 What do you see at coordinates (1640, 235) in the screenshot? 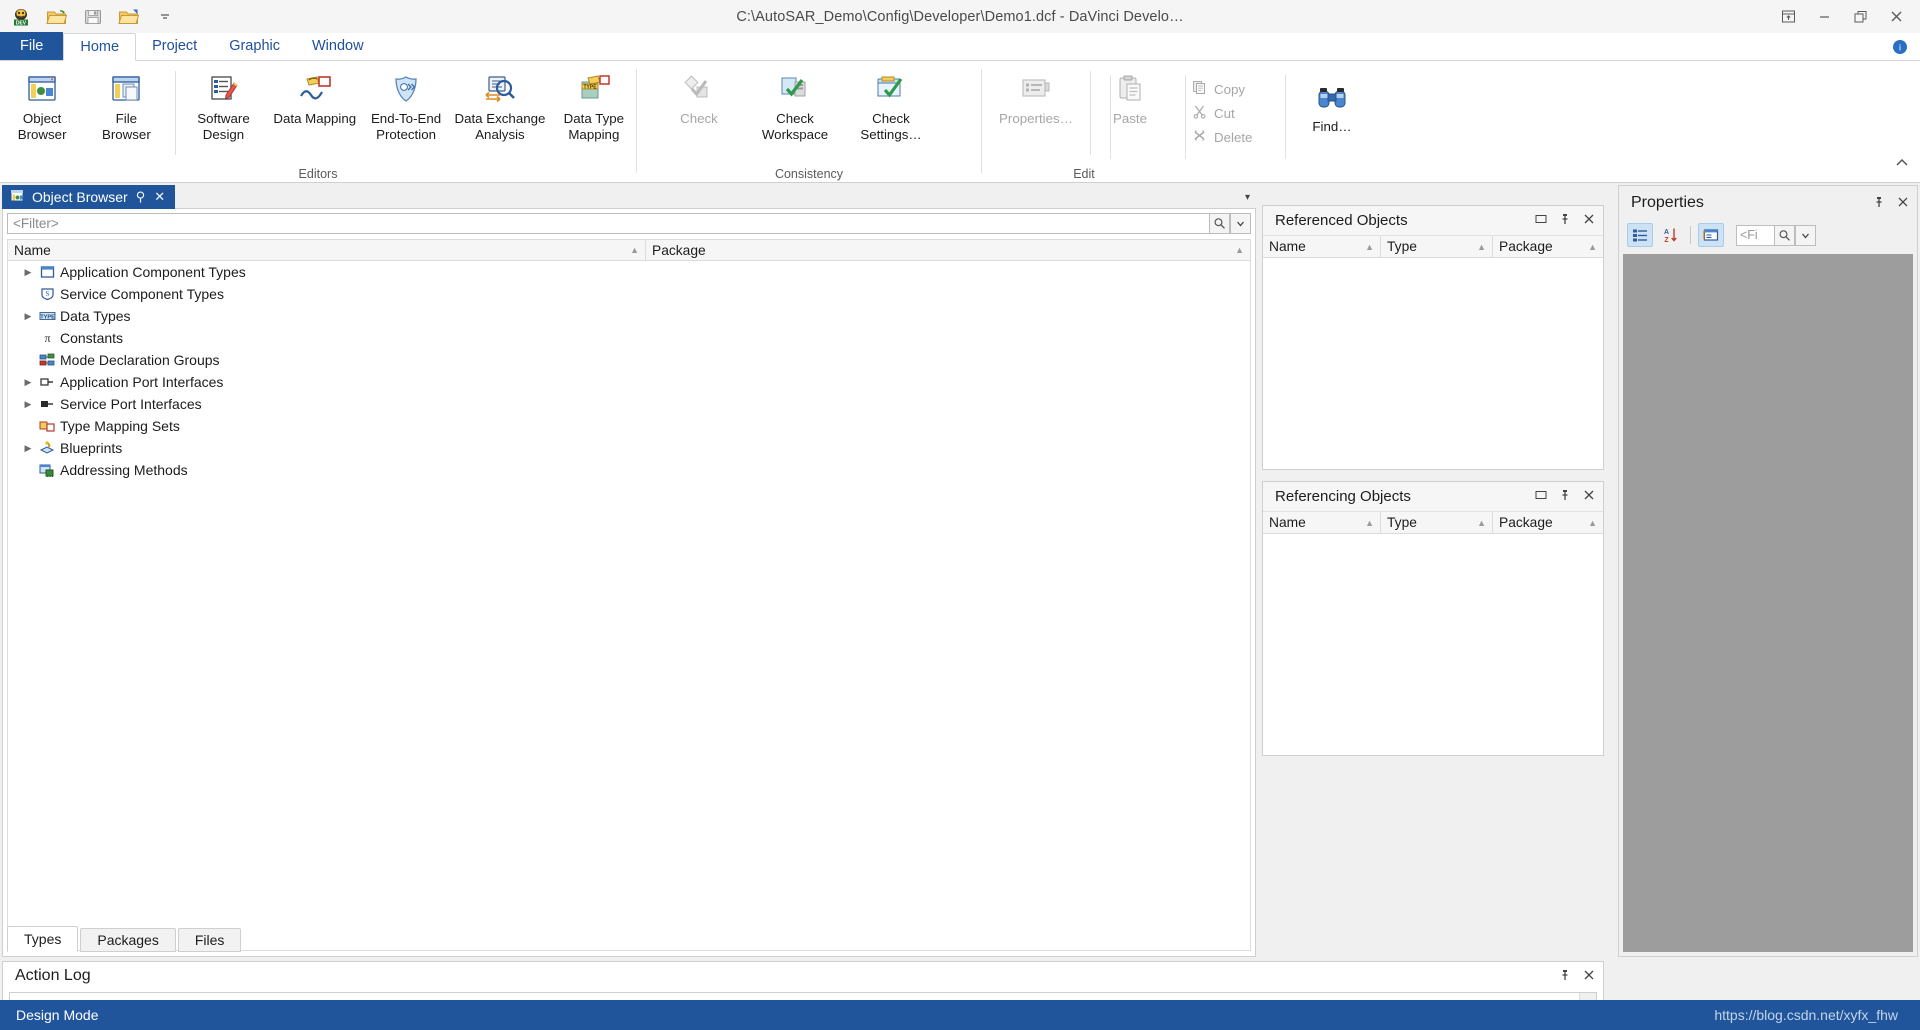
I see `categorized-view-button` at bounding box center [1640, 235].